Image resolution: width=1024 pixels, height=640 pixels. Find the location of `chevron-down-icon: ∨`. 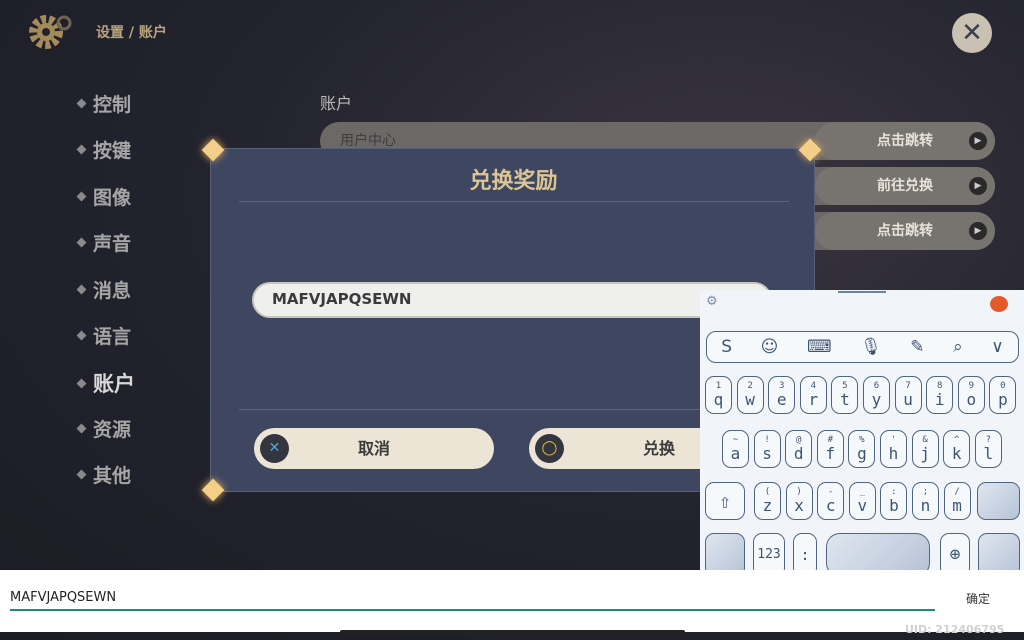

chevron-down-icon: ∨ is located at coordinates (997, 347).